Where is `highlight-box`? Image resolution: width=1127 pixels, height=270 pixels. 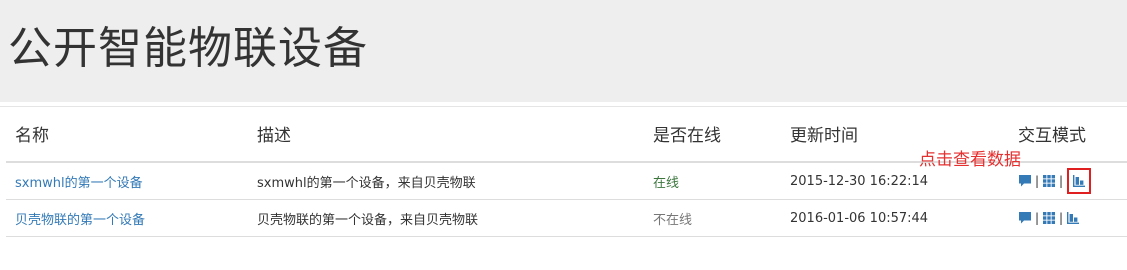 highlight-box is located at coordinates (1079, 181).